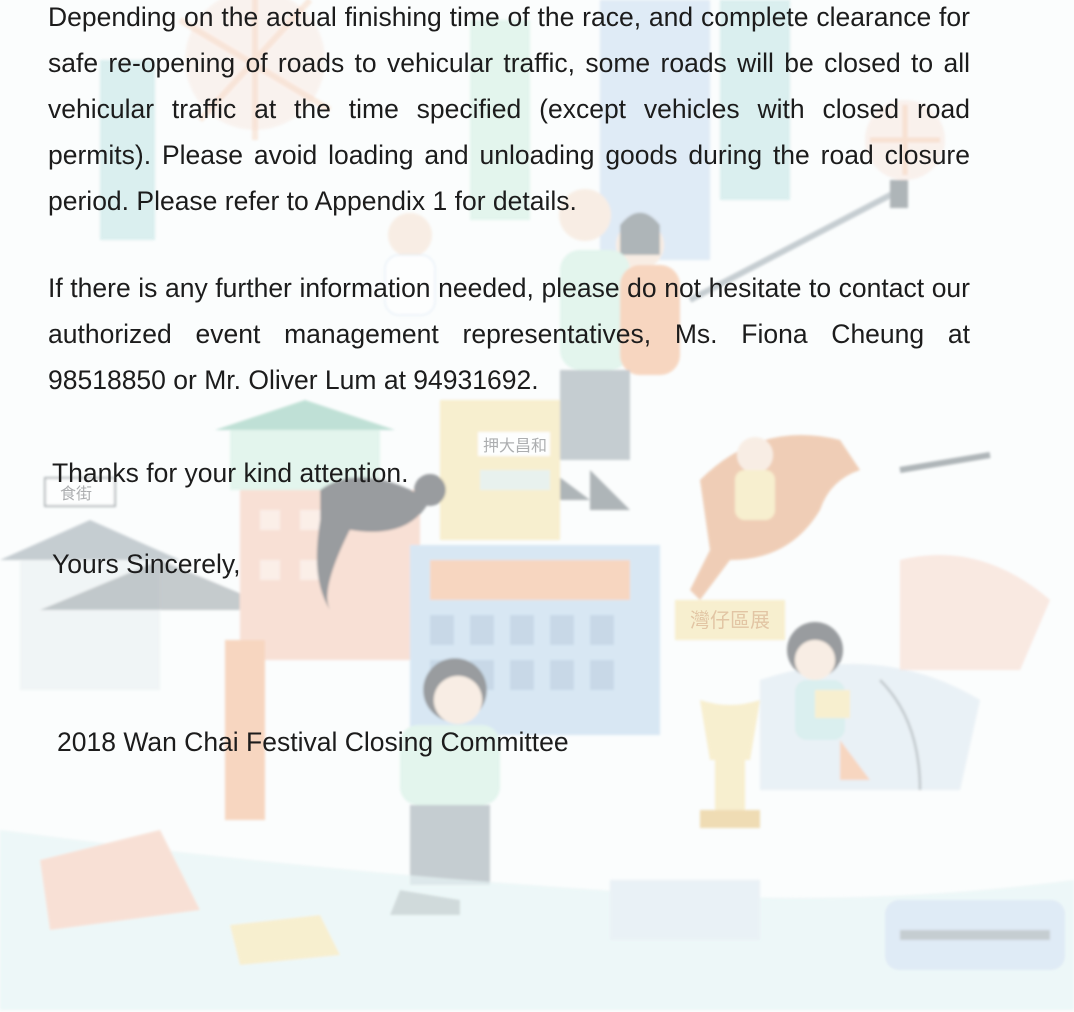 This screenshot has width=1074, height=1012. Describe the element at coordinates (313, 742) in the screenshot. I see `signatory: 2018 Wan Chai Festival Closing Committee` at that location.